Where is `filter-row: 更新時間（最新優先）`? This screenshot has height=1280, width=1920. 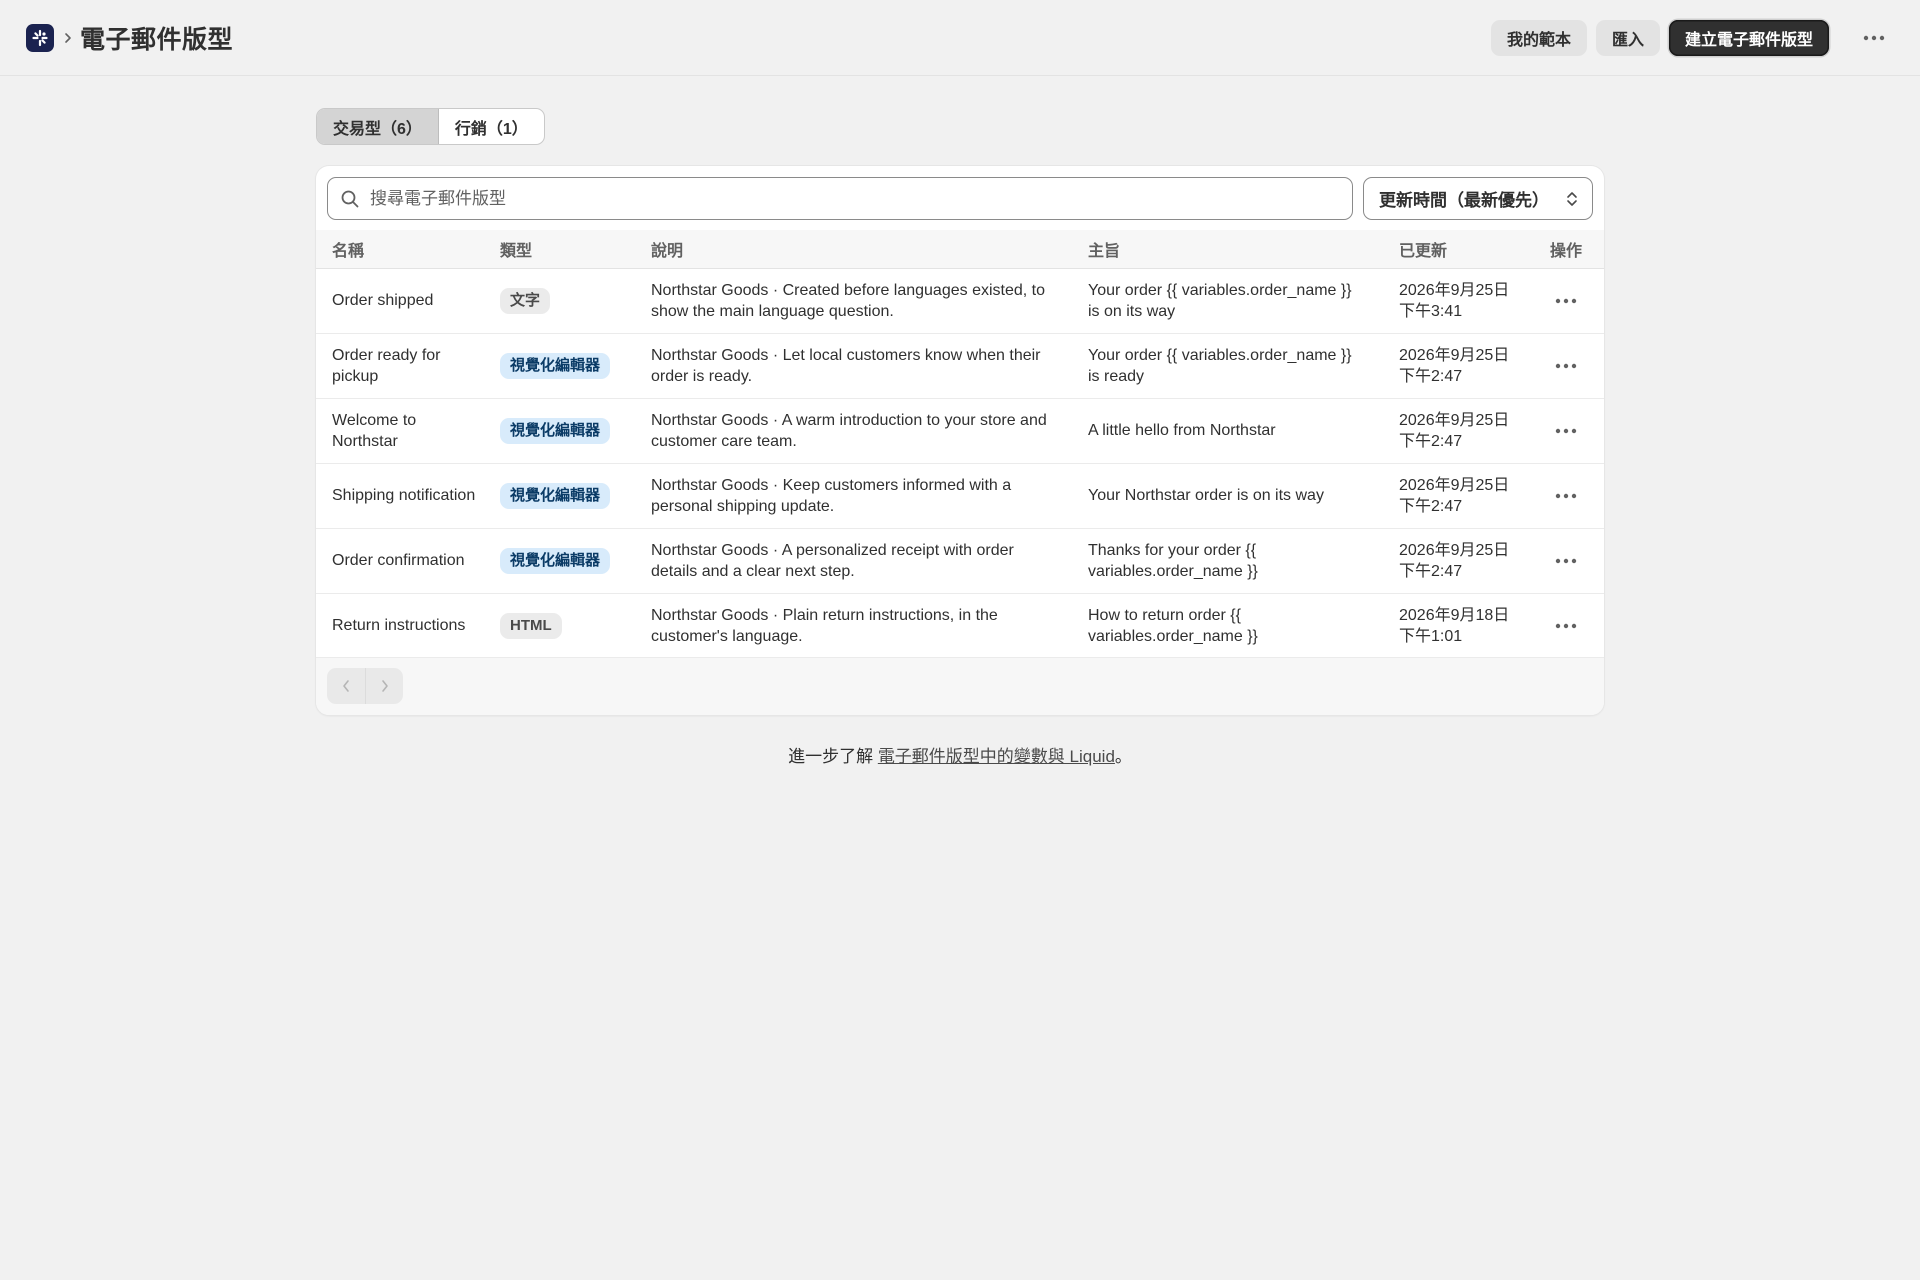 filter-row: 更新時間（最新優先） is located at coordinates (960, 198).